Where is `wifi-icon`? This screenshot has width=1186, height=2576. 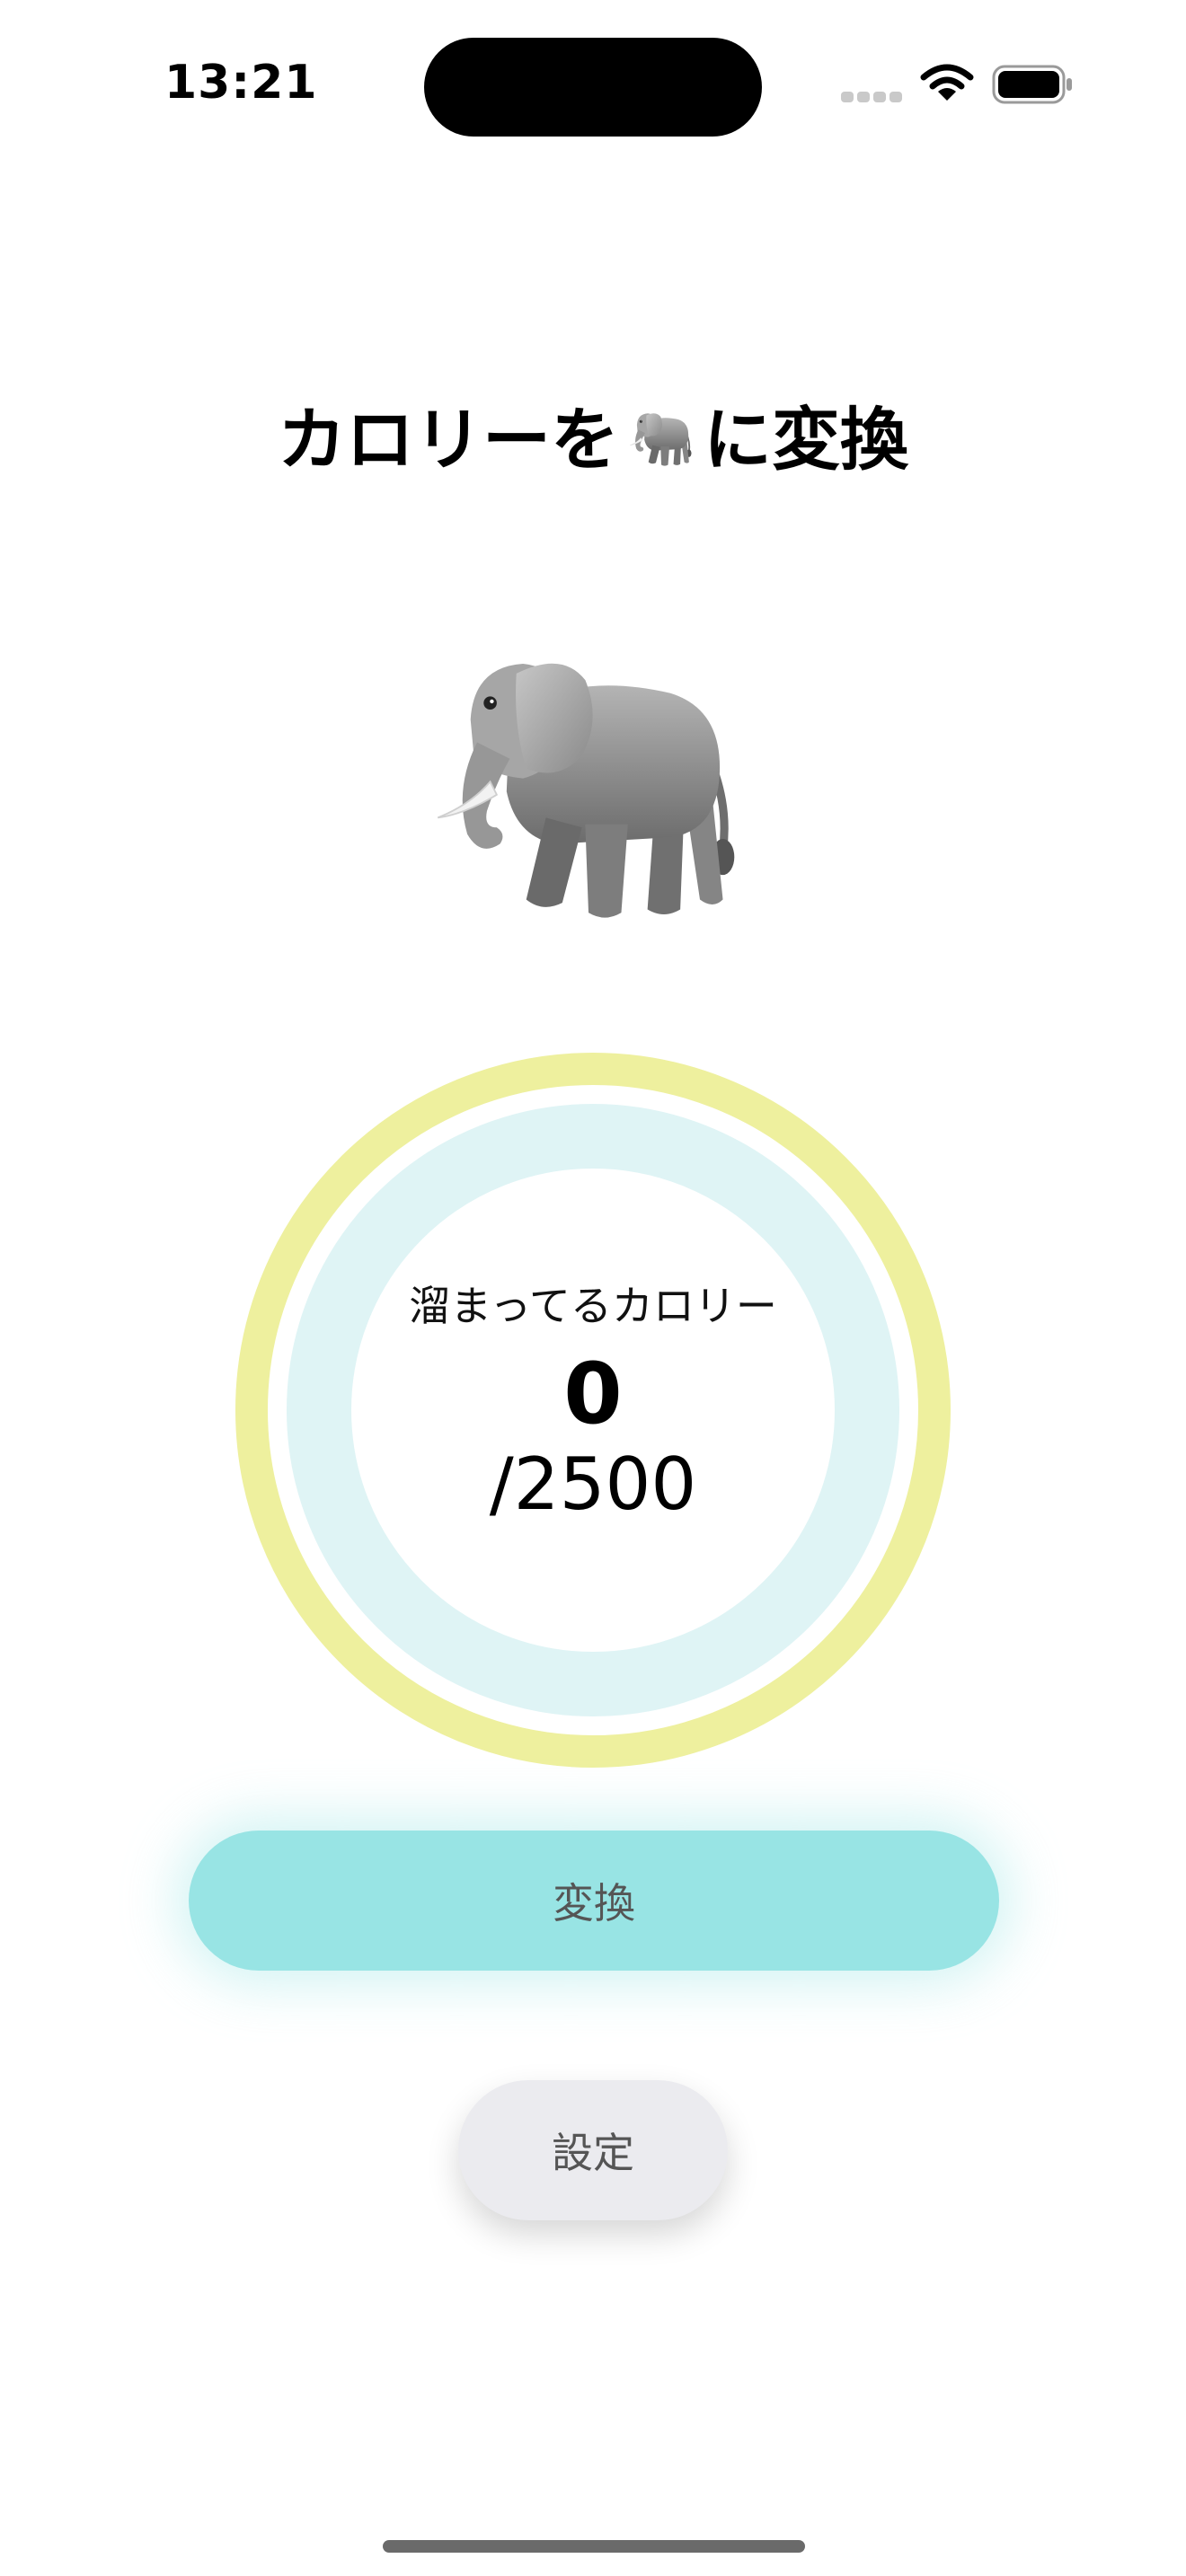
wifi-icon is located at coordinates (947, 82).